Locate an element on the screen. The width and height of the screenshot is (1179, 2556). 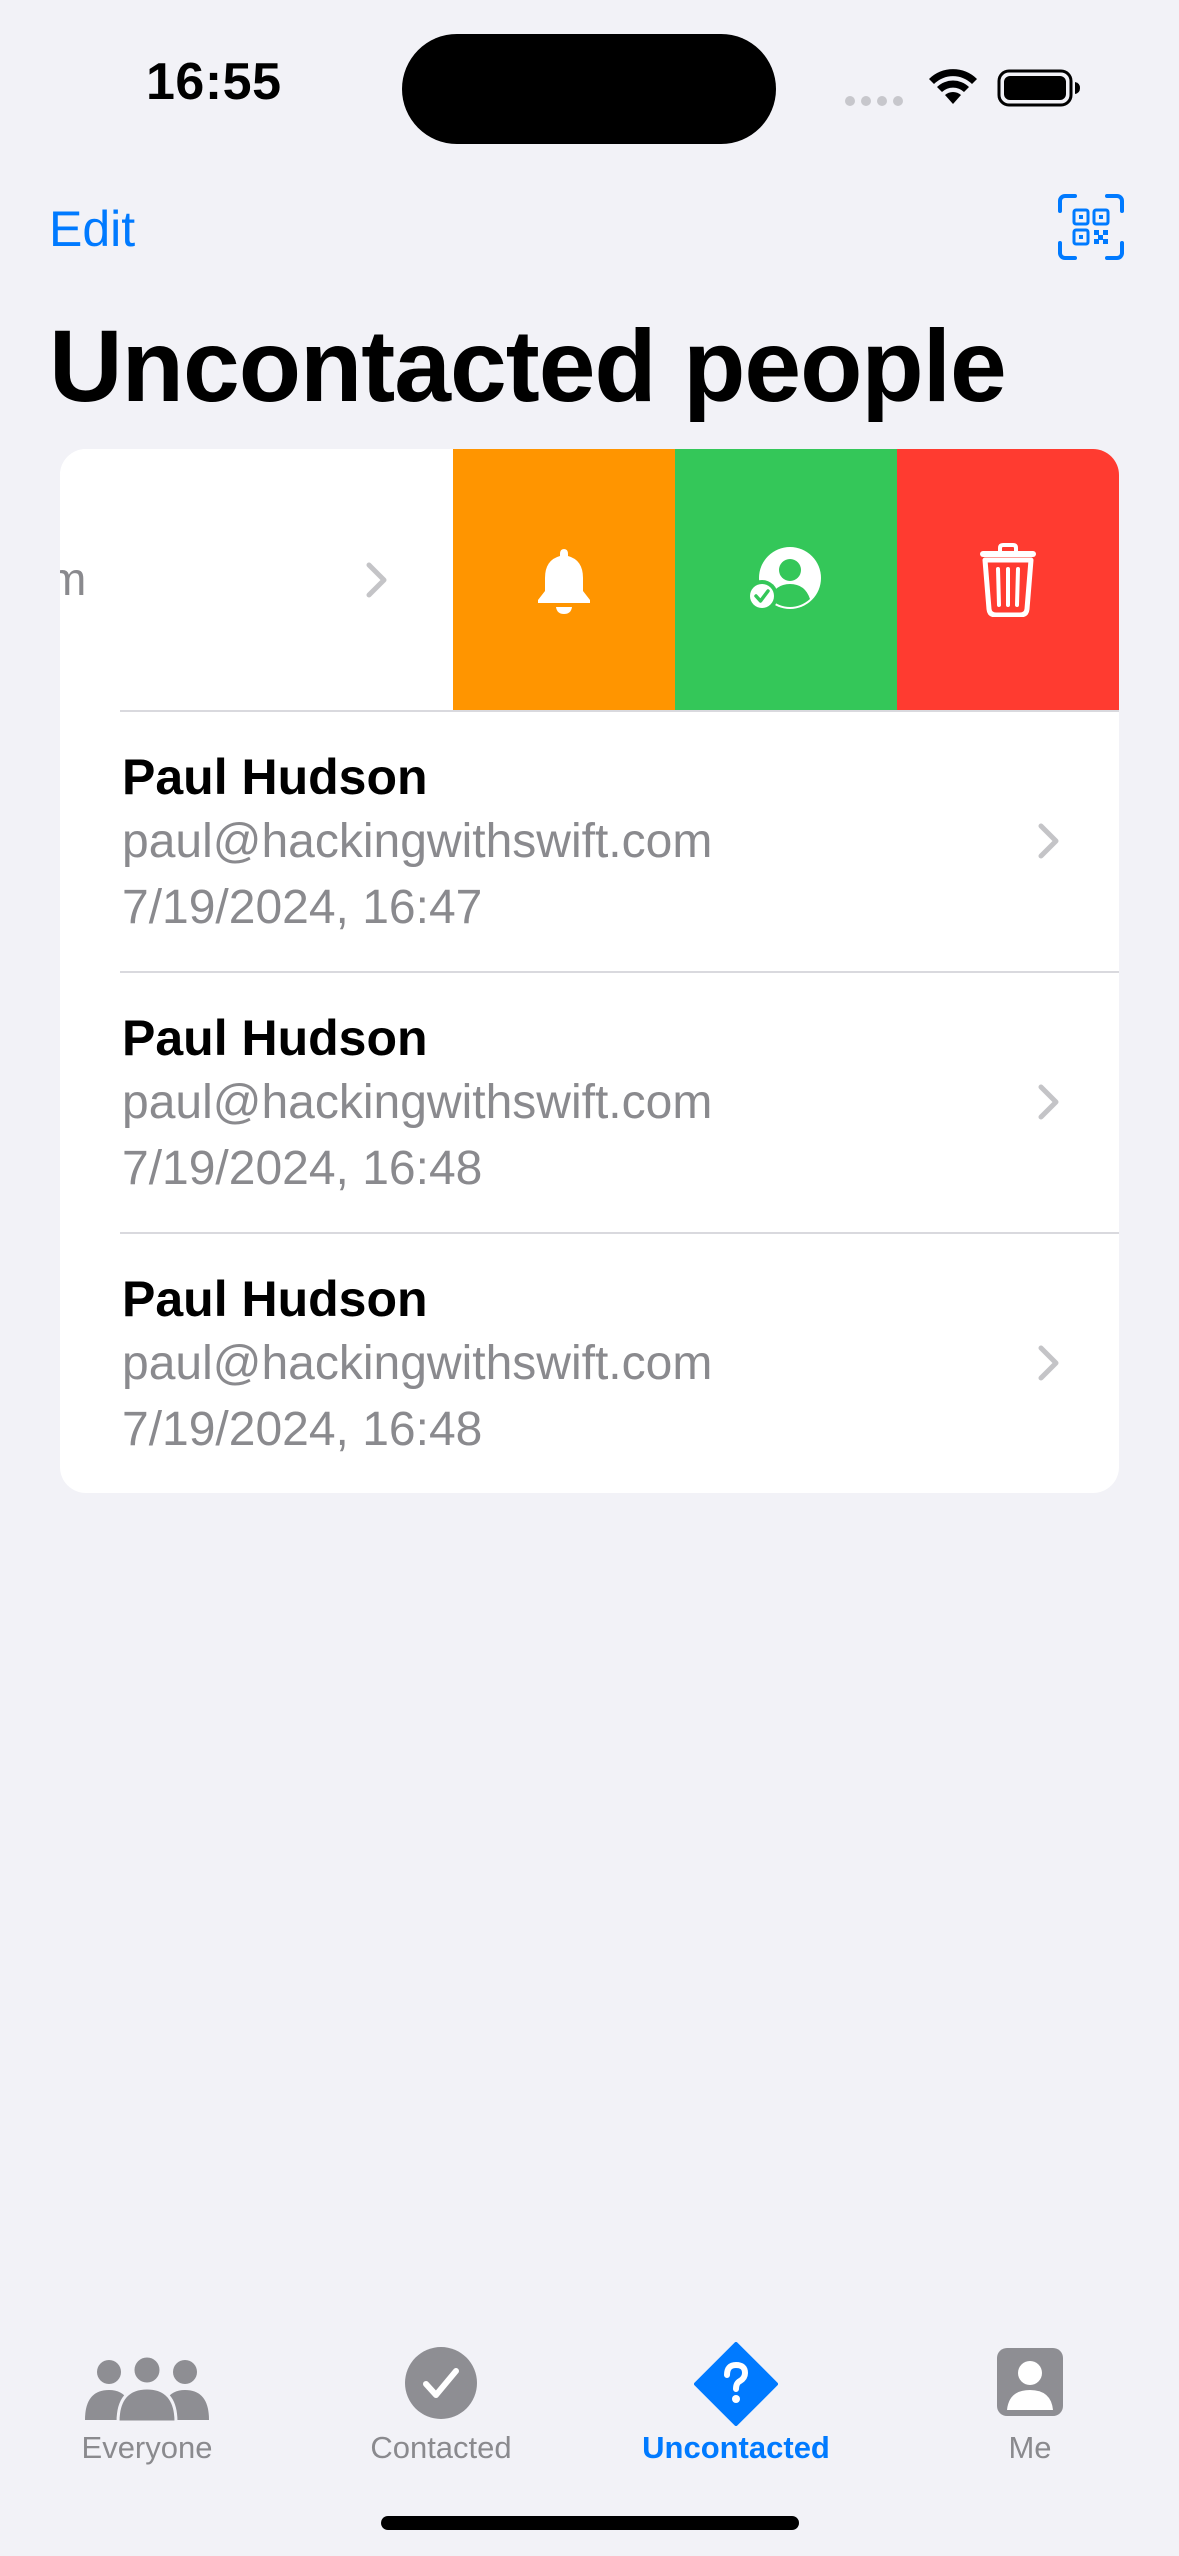
wifi-icon is located at coordinates (953, 86).